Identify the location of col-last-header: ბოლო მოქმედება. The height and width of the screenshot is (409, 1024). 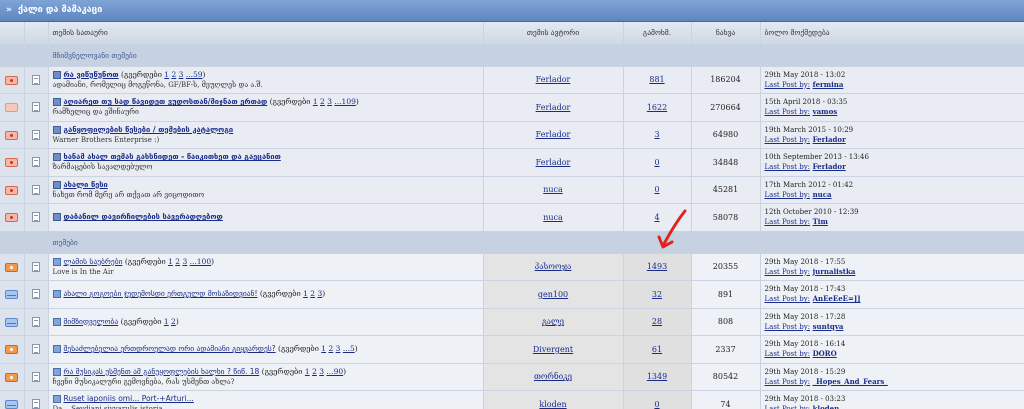
(892, 33).